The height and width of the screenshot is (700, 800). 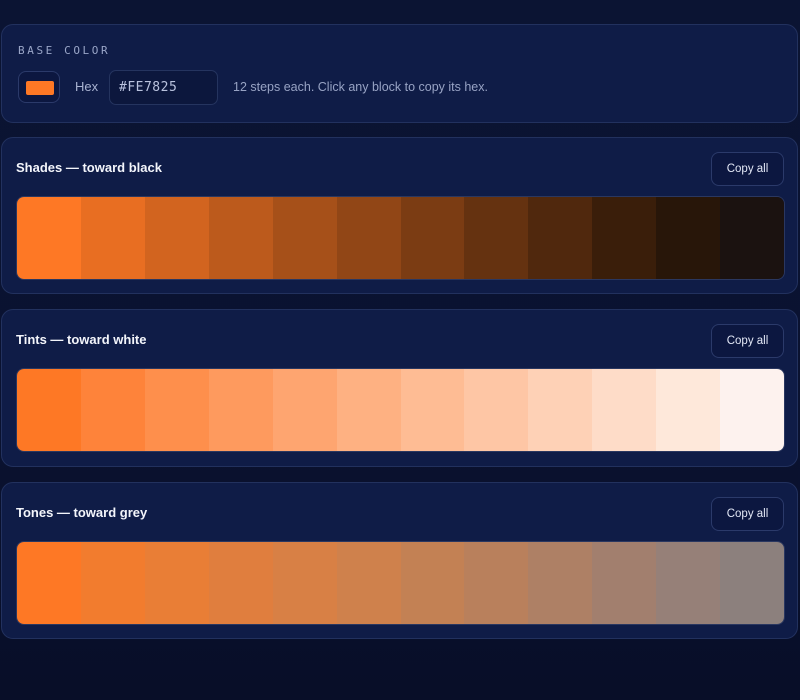 I want to click on tints-strip, so click(x=400, y=410).